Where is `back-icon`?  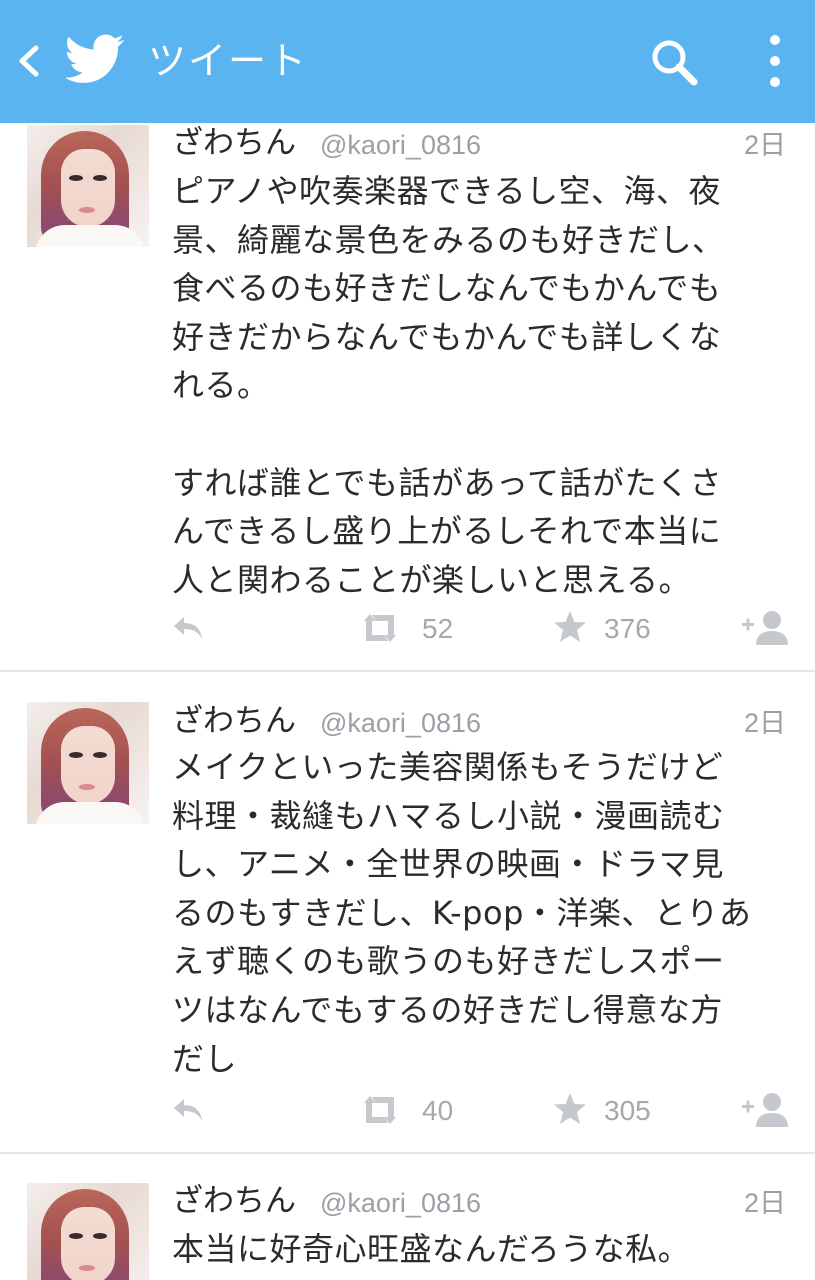 back-icon is located at coordinates (29, 61).